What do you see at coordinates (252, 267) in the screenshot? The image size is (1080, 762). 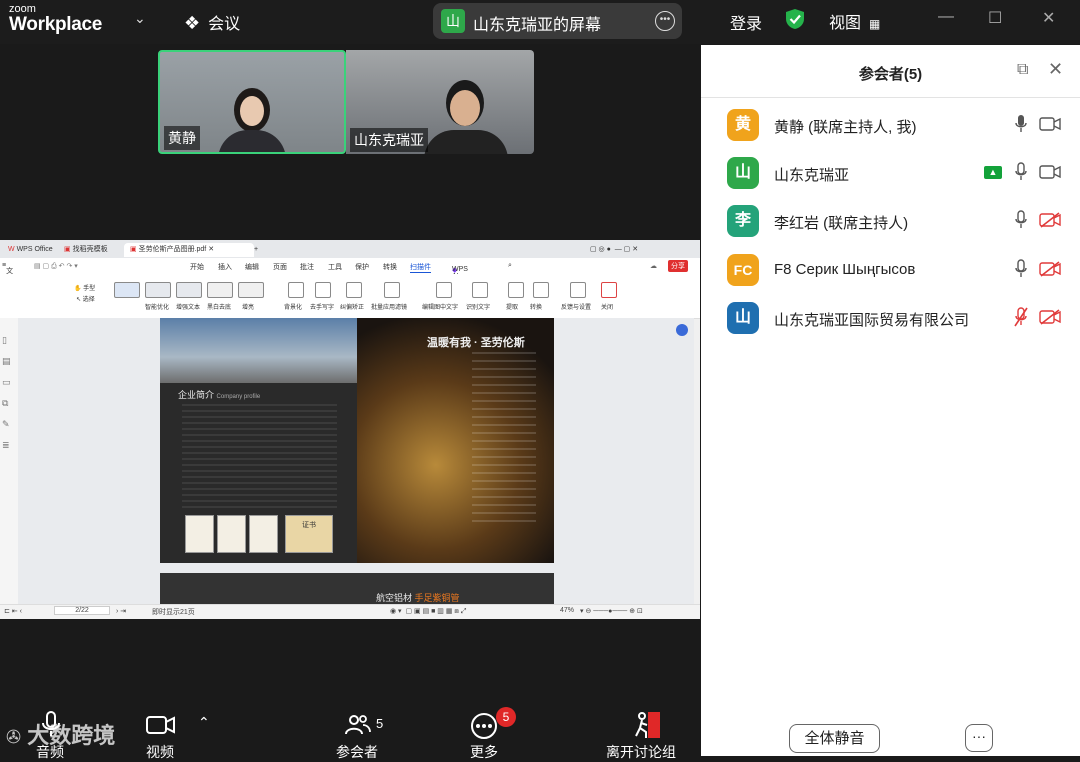 I see `menu-item: 编辑` at bounding box center [252, 267].